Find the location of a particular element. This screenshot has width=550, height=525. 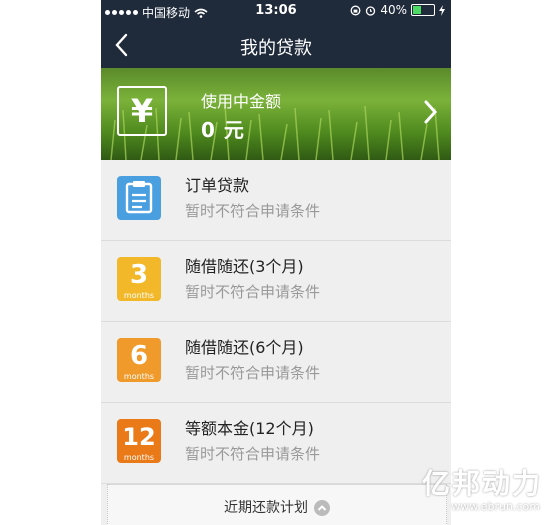

three-months-icon: 3 months is located at coordinates (139, 279).